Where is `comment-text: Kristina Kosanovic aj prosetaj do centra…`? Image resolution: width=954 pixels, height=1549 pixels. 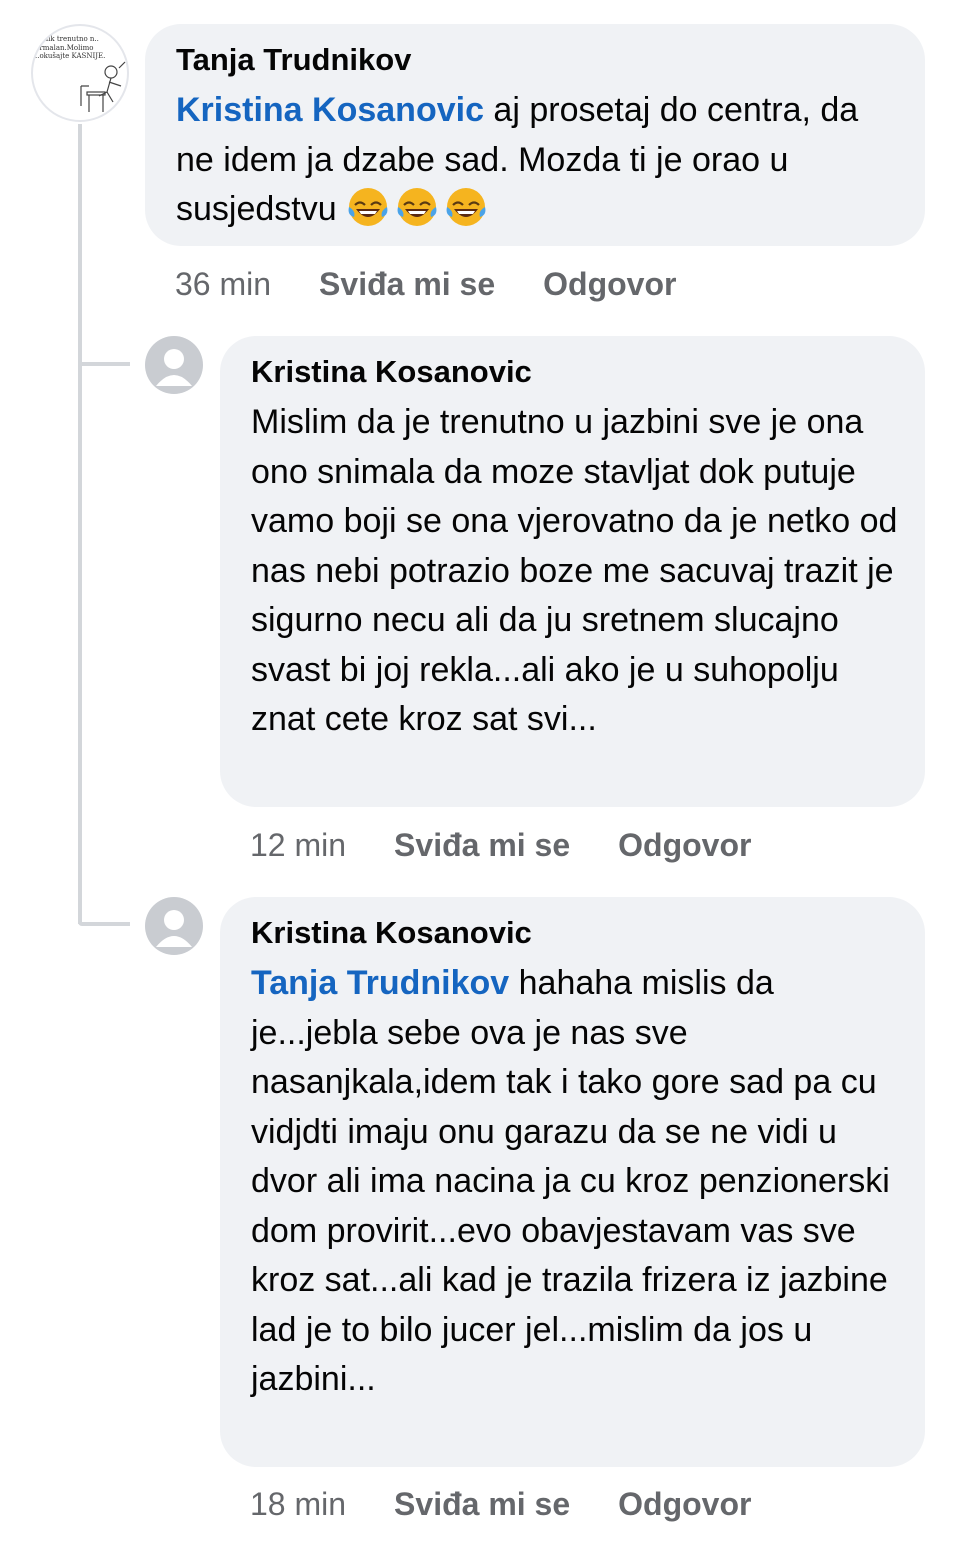
comment-text: Kristina Kosanovic aj prosetaj do centra… is located at coordinates (538, 160).